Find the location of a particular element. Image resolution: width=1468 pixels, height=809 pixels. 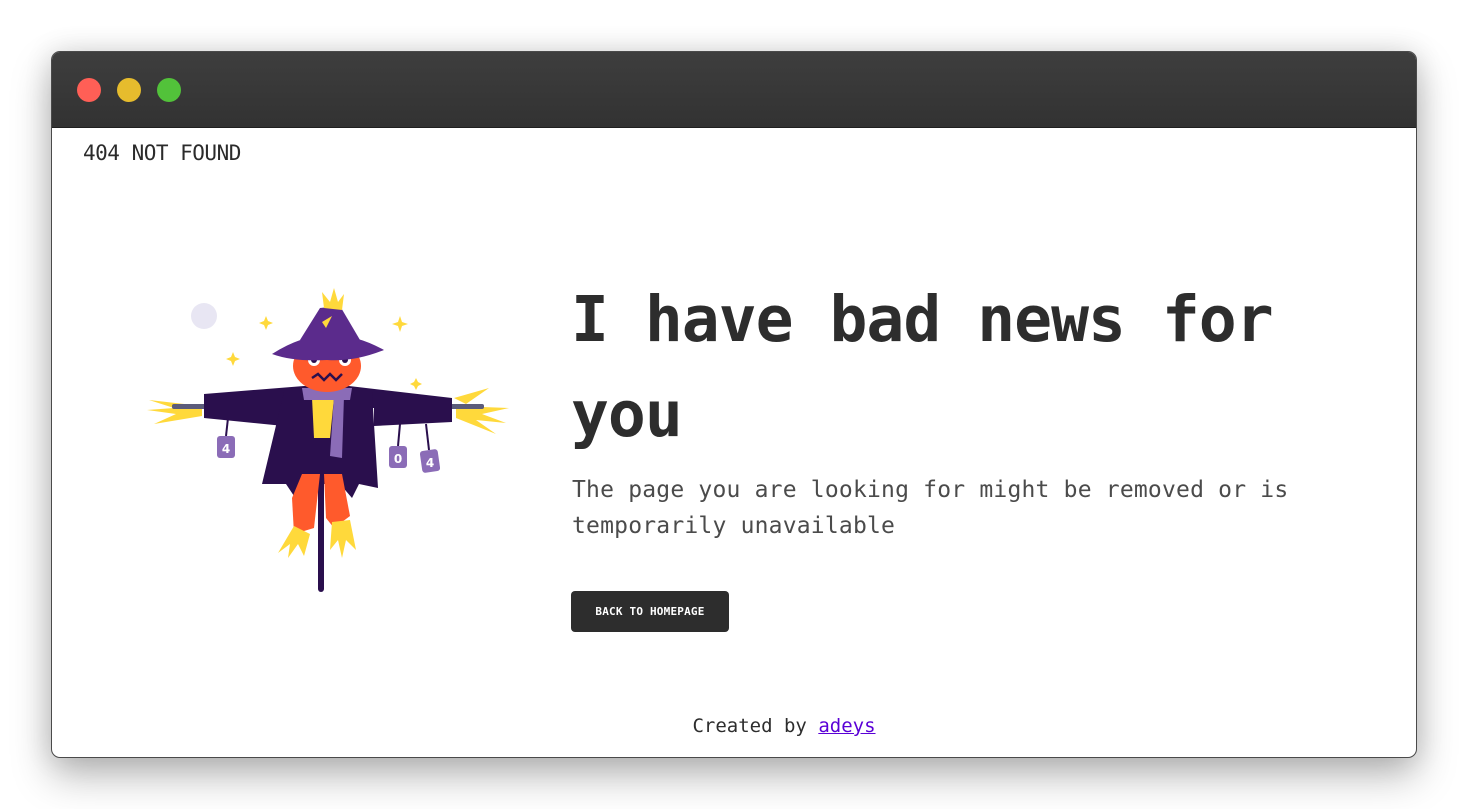

author-link: adeys is located at coordinates (846, 726).